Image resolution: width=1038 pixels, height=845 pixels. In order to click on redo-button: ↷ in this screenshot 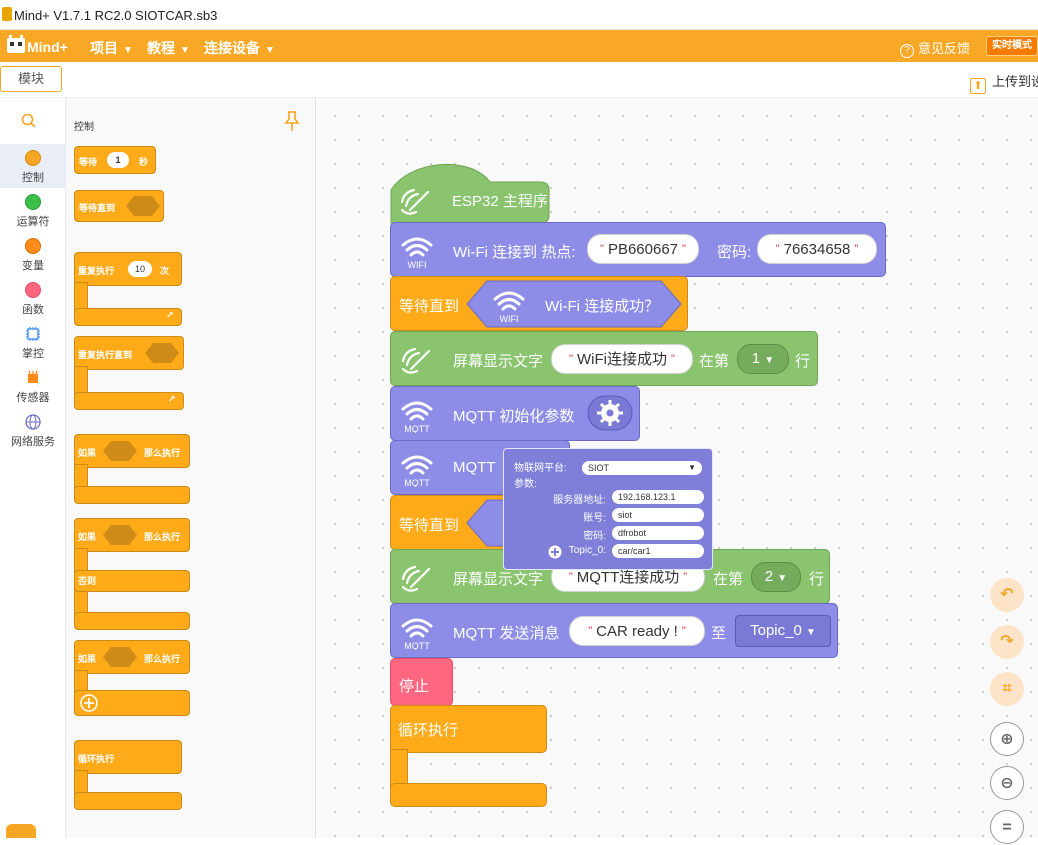, I will do `click(1007, 642)`.